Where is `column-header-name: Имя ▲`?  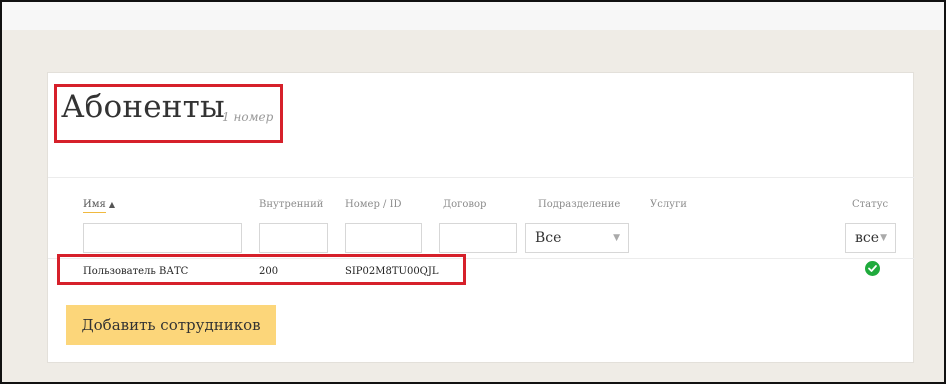 column-header-name: Имя ▲ is located at coordinates (99, 206).